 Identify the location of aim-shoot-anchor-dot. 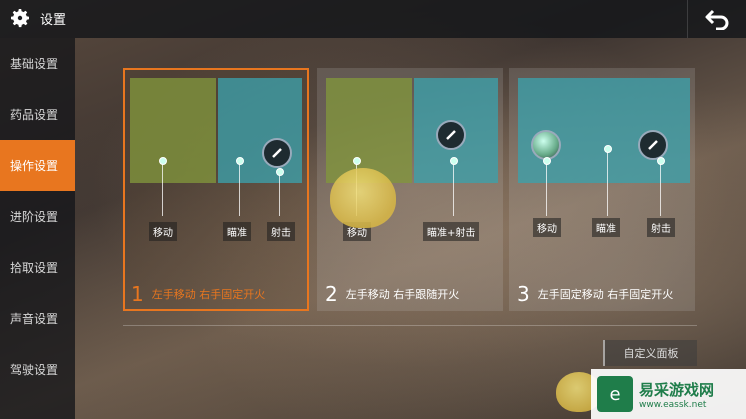
(454, 161).